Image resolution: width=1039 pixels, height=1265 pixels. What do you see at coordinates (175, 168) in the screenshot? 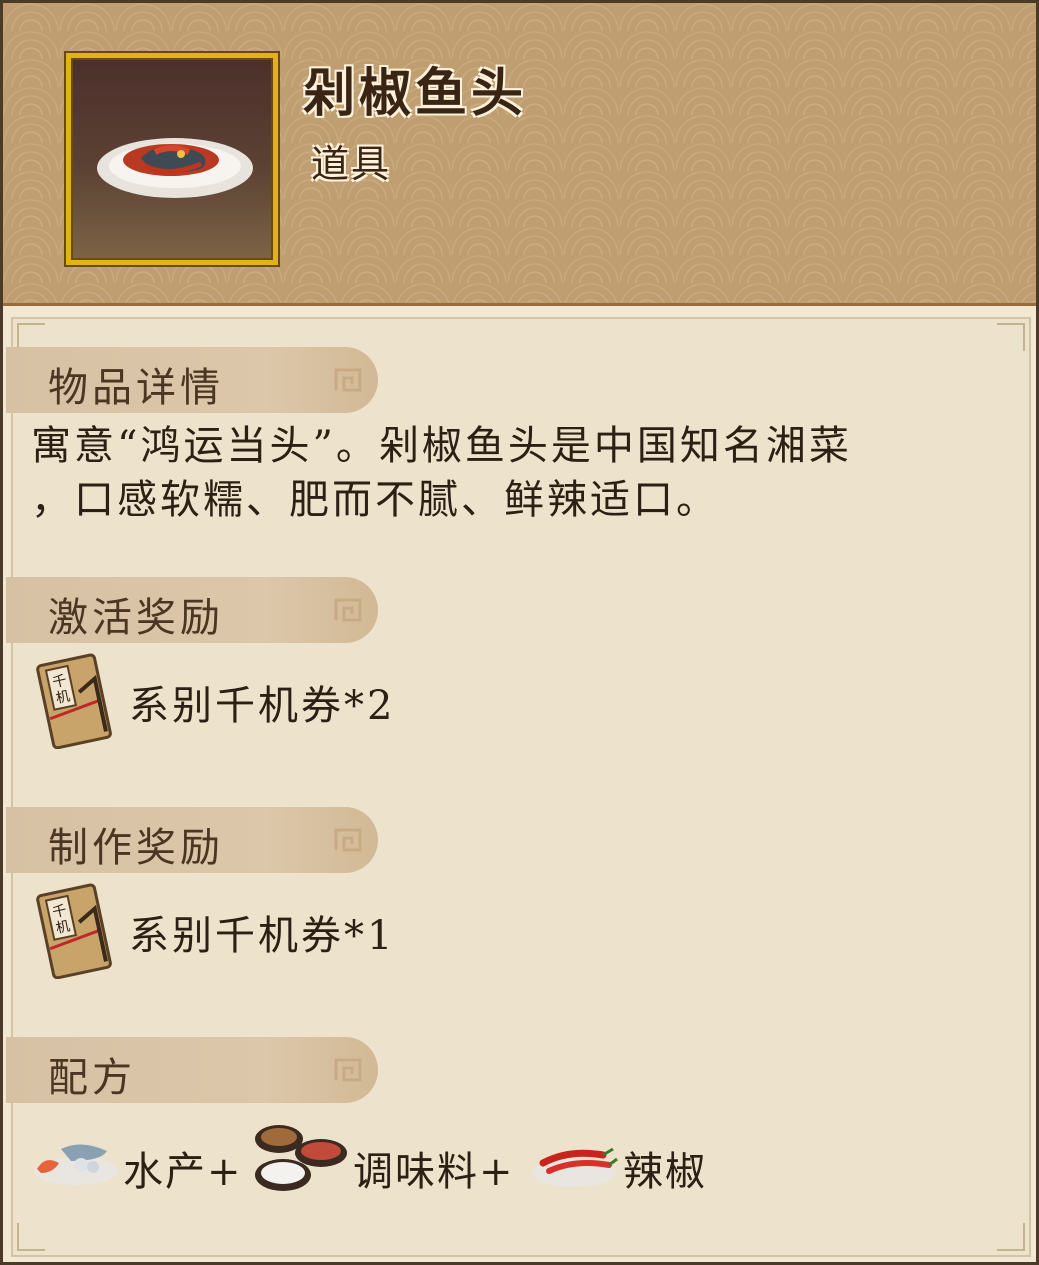
I see `fish-head-dish-icon` at bounding box center [175, 168].